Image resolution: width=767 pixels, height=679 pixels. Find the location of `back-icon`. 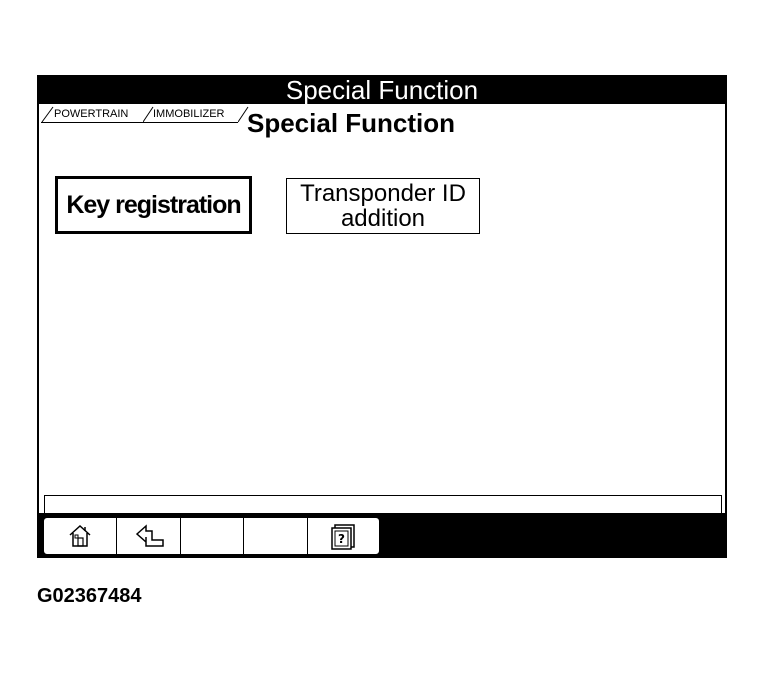

back-icon is located at coordinates (149, 535).